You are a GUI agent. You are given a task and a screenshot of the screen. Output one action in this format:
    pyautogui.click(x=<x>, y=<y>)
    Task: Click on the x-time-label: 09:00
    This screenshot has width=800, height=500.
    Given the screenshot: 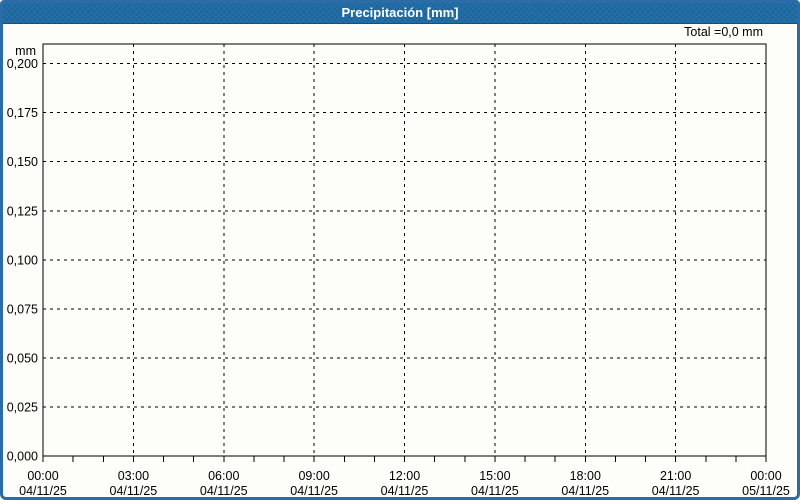 What is the action you would take?
    pyautogui.click(x=313, y=476)
    